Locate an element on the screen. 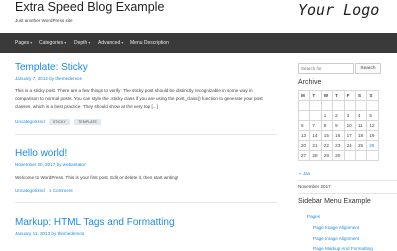 This screenshot has width=397, height=251. calendar-week-row: 12345 is located at coordinates (338, 115).